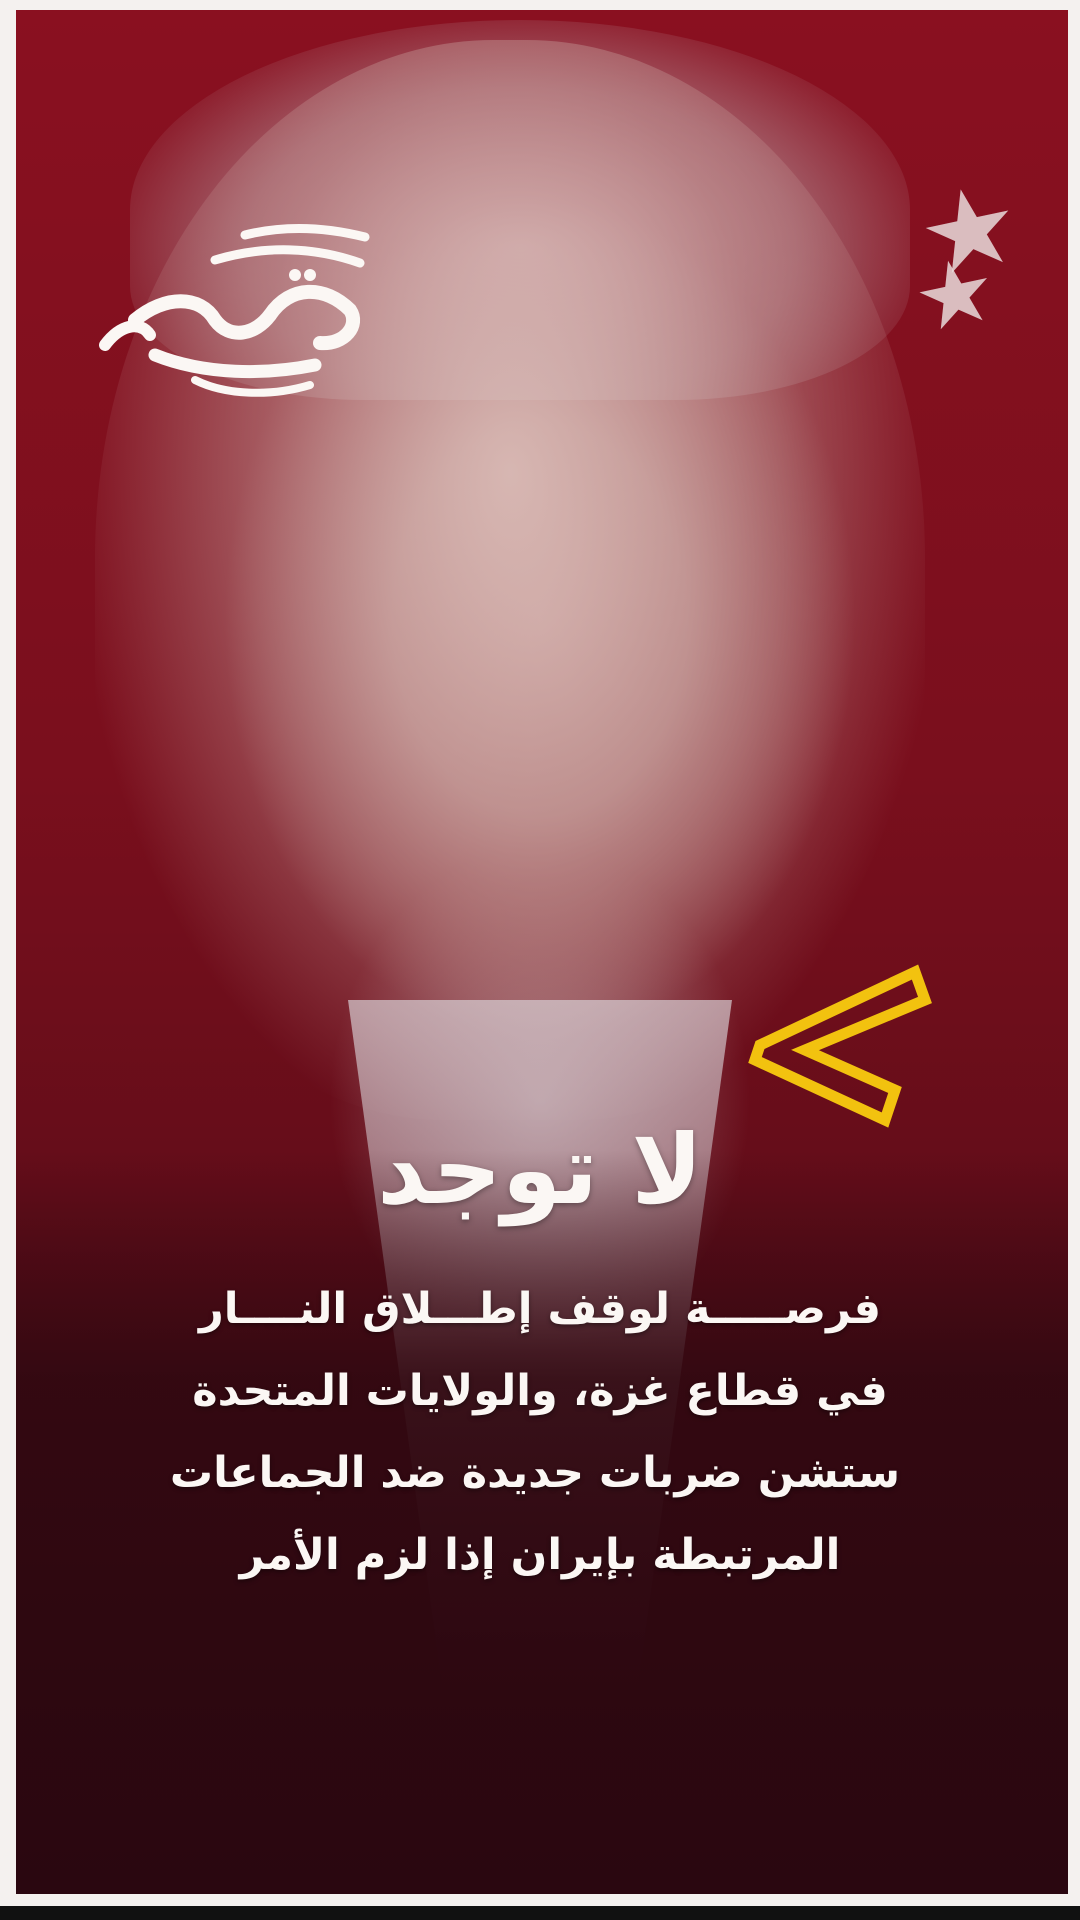  What do you see at coordinates (540, 1391) in the screenshot?
I see `body-line: في قطاع غزة، والولايات المتحدة` at bounding box center [540, 1391].